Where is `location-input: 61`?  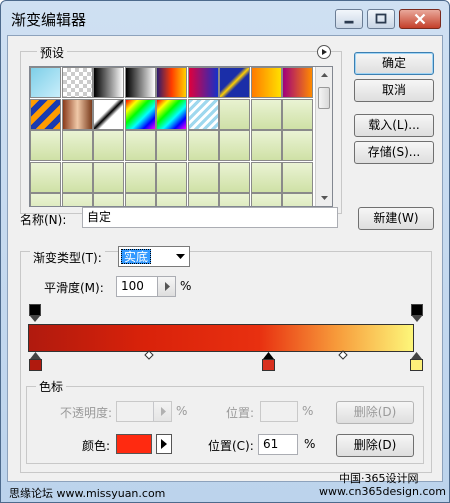 location-input: 61 is located at coordinates (278, 444).